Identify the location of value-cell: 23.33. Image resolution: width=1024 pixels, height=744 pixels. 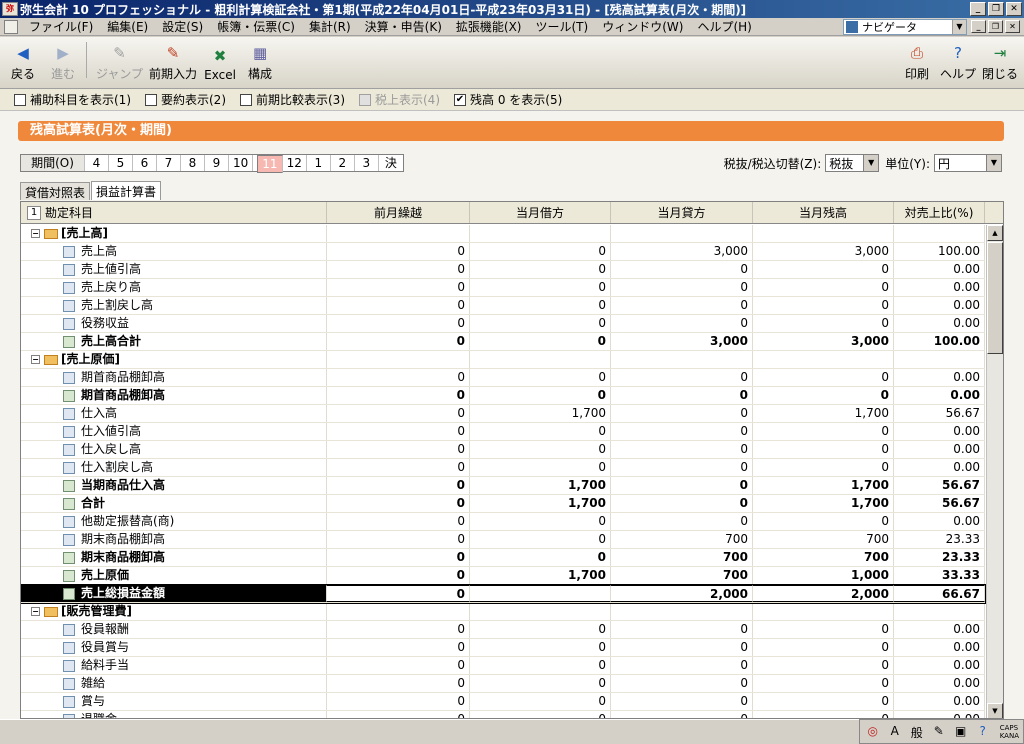
(939, 539).